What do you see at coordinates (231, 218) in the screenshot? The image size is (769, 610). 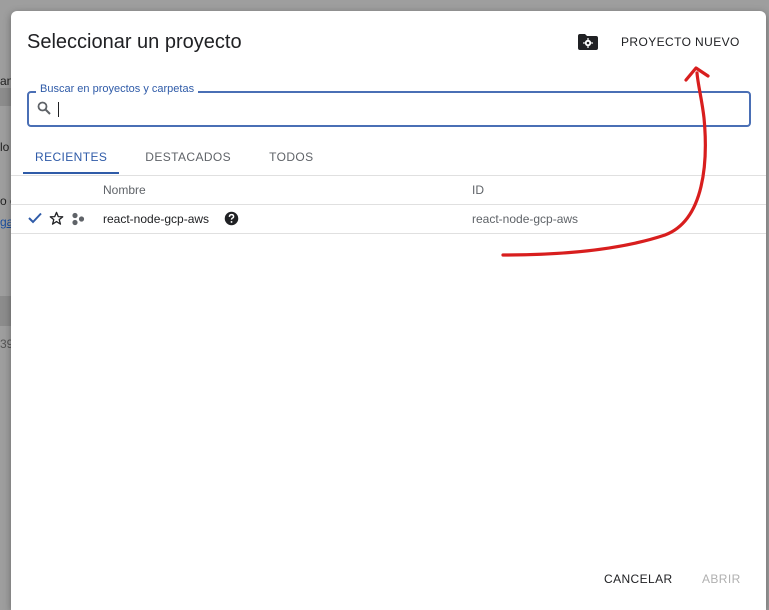 I see `help-icon` at bounding box center [231, 218].